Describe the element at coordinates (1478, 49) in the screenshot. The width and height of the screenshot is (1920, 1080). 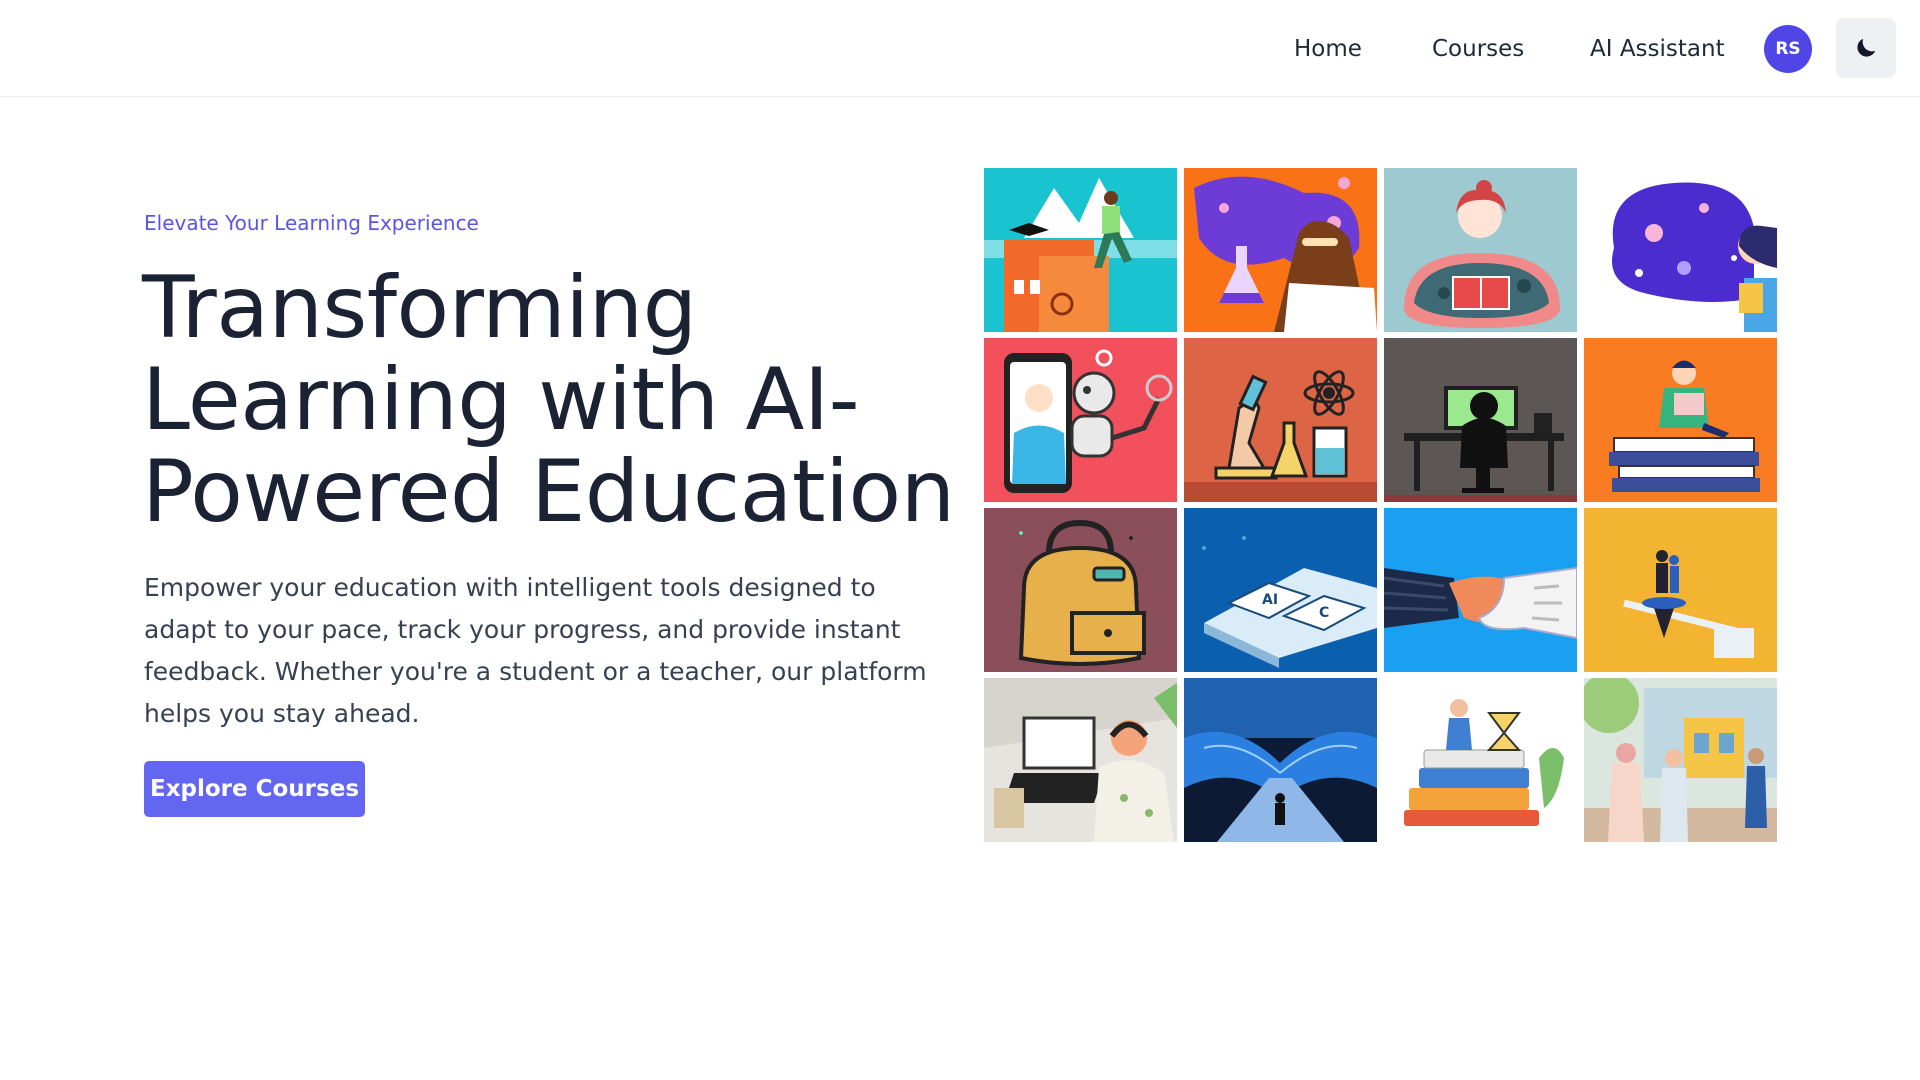
I see `nav-courses-link: Courses` at that location.